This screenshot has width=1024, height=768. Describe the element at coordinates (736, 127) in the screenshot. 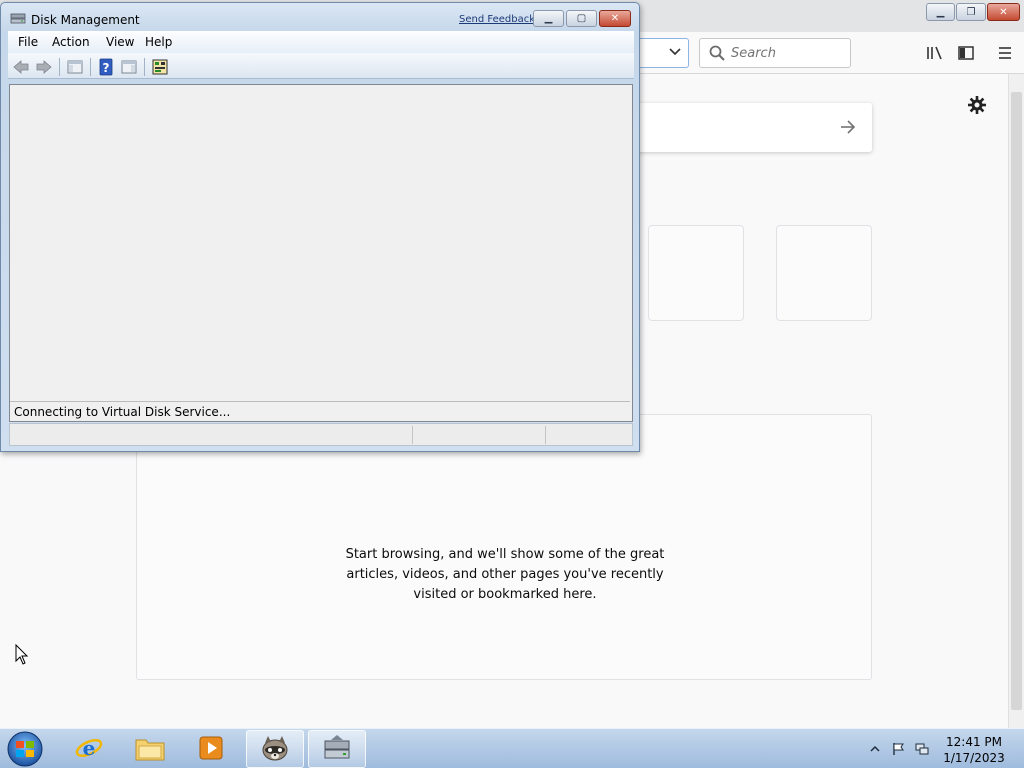

I see `web-search-box` at that location.